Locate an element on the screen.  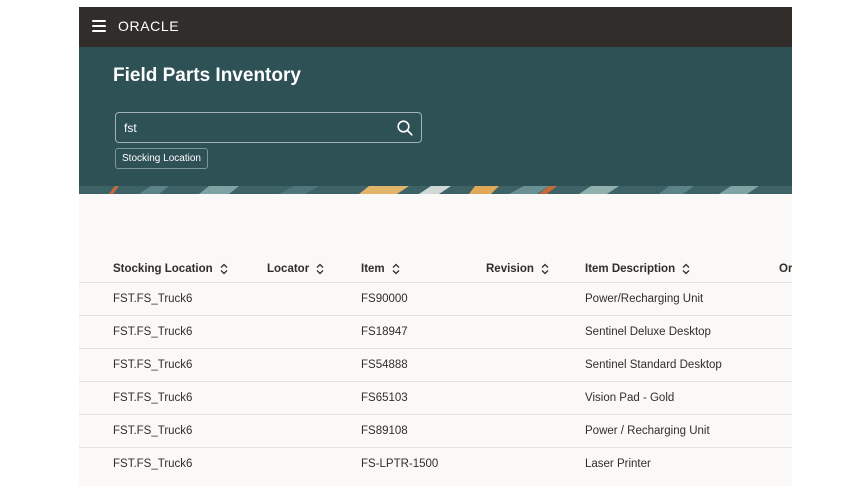
cell-item-description: Power / Recharging Unit is located at coordinates (647, 431).